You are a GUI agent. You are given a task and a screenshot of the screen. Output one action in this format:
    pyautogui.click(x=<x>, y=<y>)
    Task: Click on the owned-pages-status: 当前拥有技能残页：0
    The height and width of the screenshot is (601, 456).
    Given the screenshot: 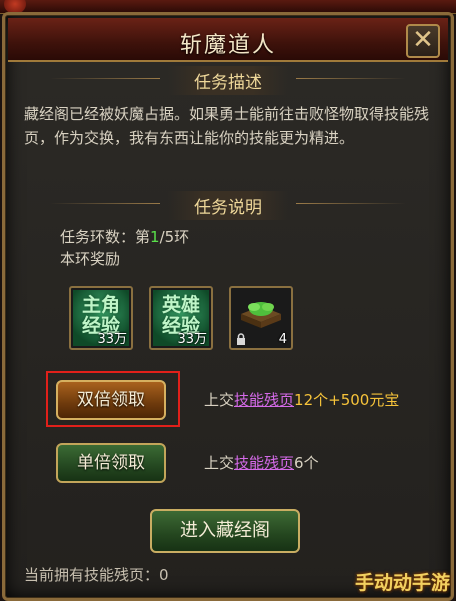 What is the action you would take?
    pyautogui.click(x=96, y=575)
    